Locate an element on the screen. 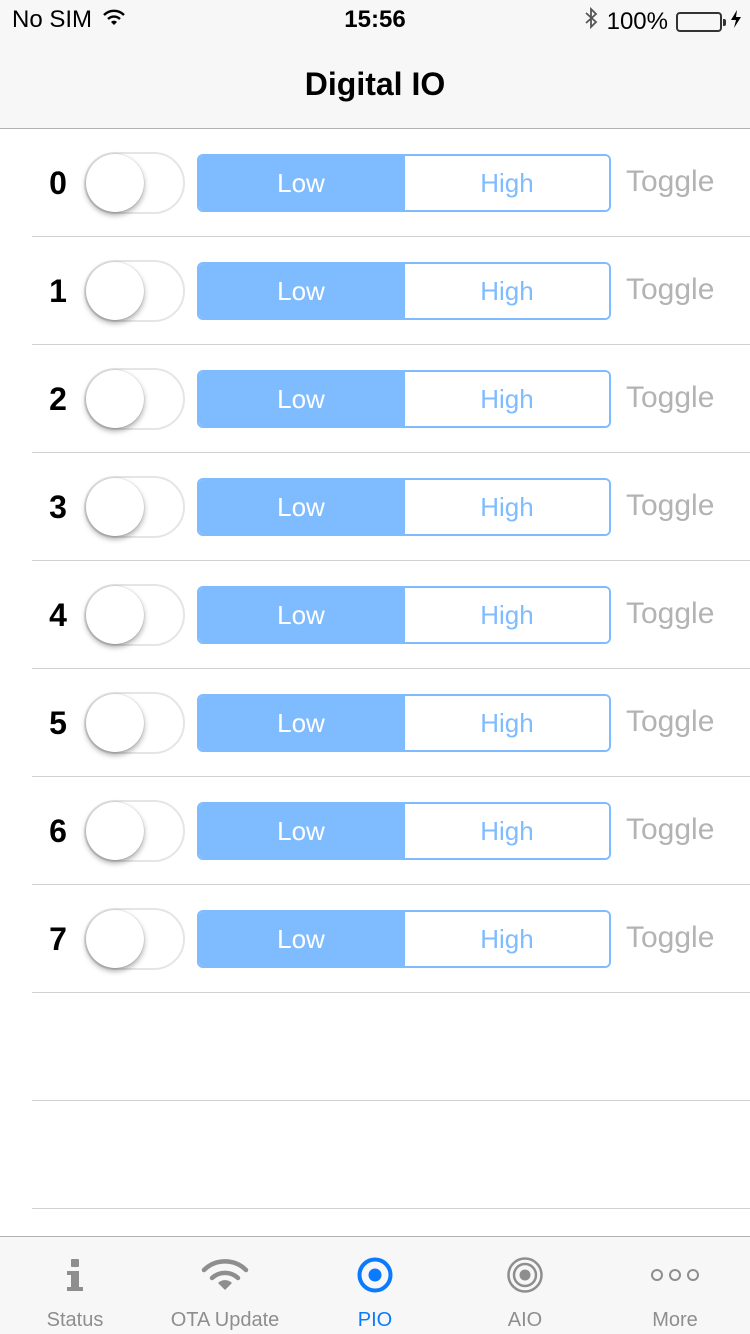  pin-row: 7 Low High Toggle is located at coordinates (375, 939).